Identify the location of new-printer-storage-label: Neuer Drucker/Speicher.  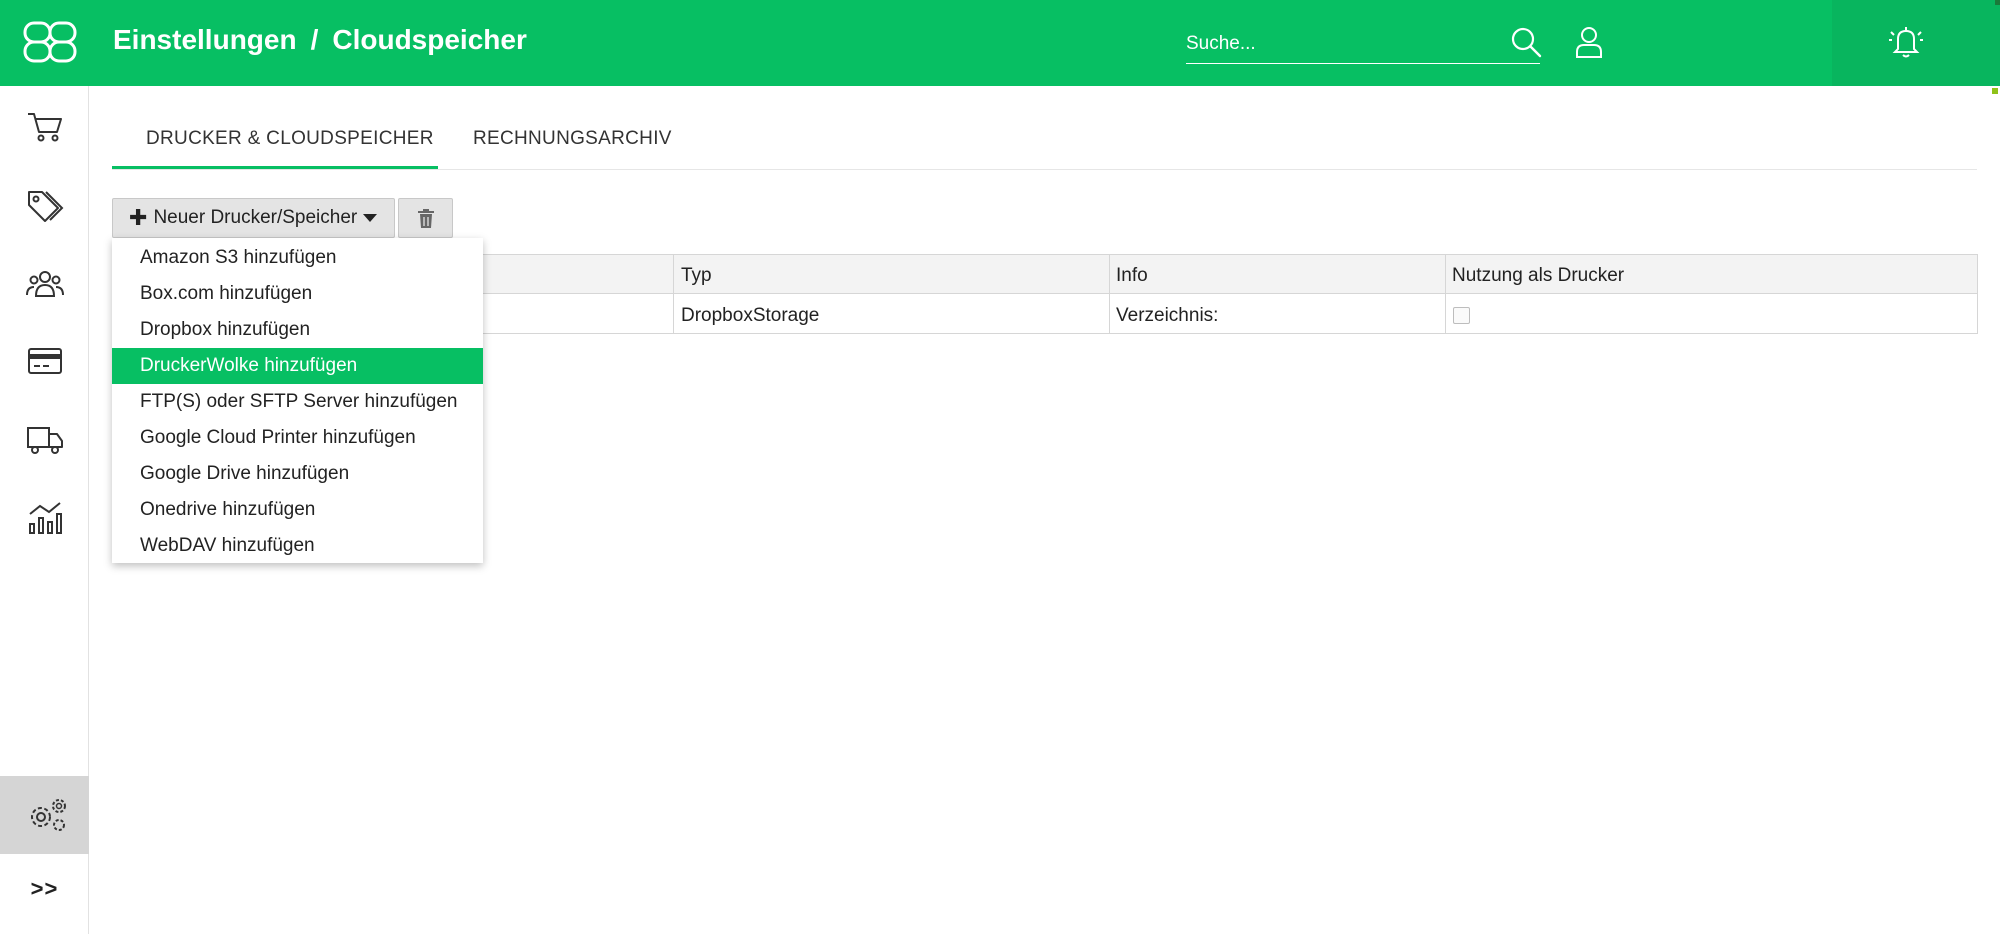
(255, 217).